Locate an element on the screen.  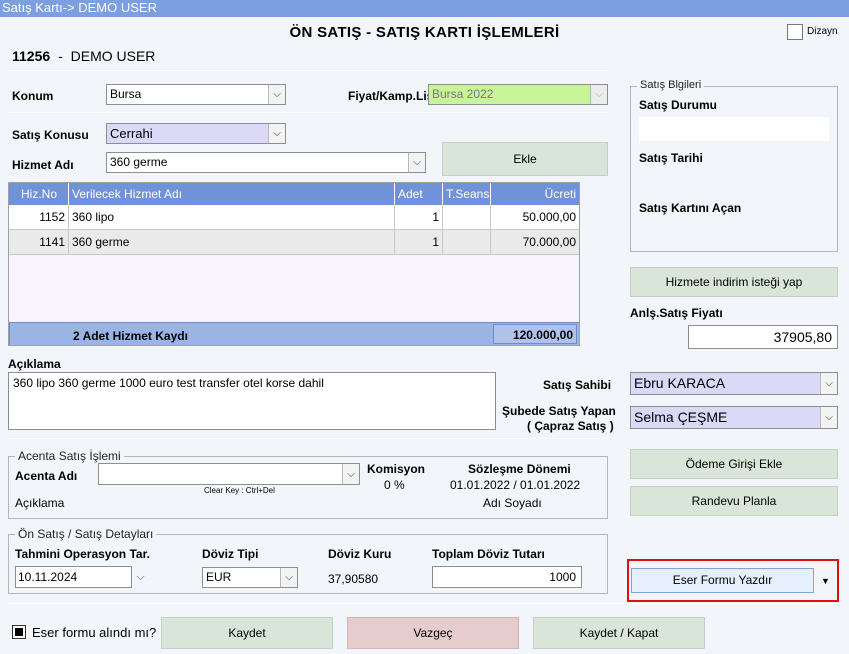
doviz-tipi-select: EUR ⌵ is located at coordinates (250, 577).